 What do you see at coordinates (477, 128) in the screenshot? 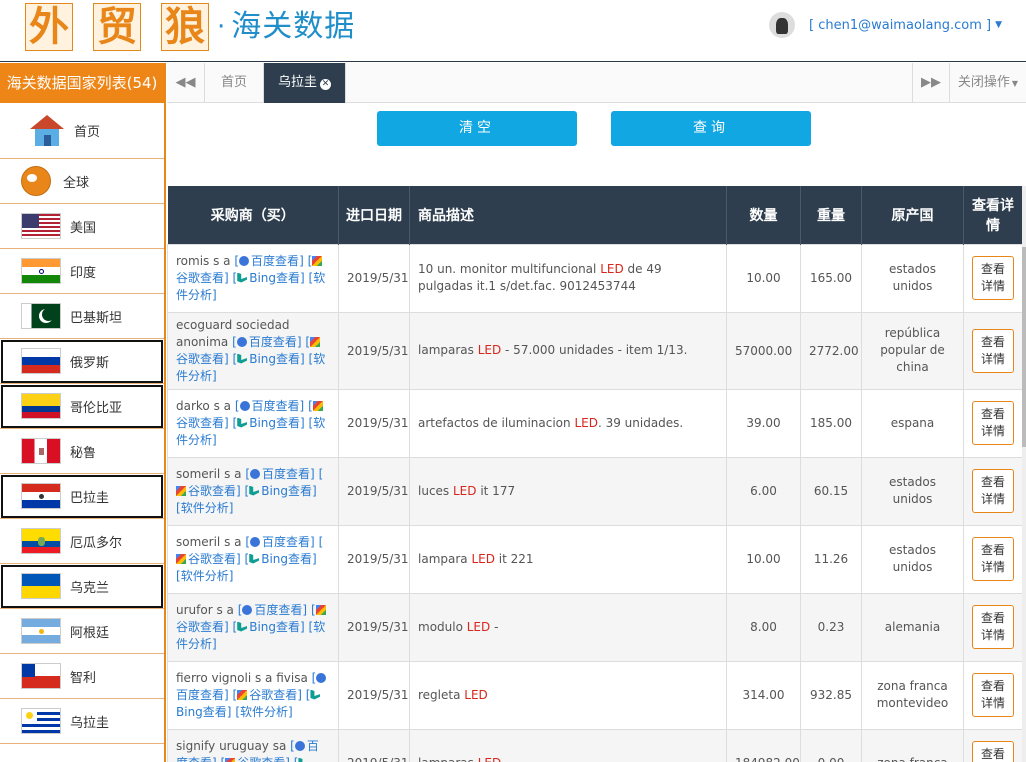
I see `clear-button: 清空` at bounding box center [477, 128].